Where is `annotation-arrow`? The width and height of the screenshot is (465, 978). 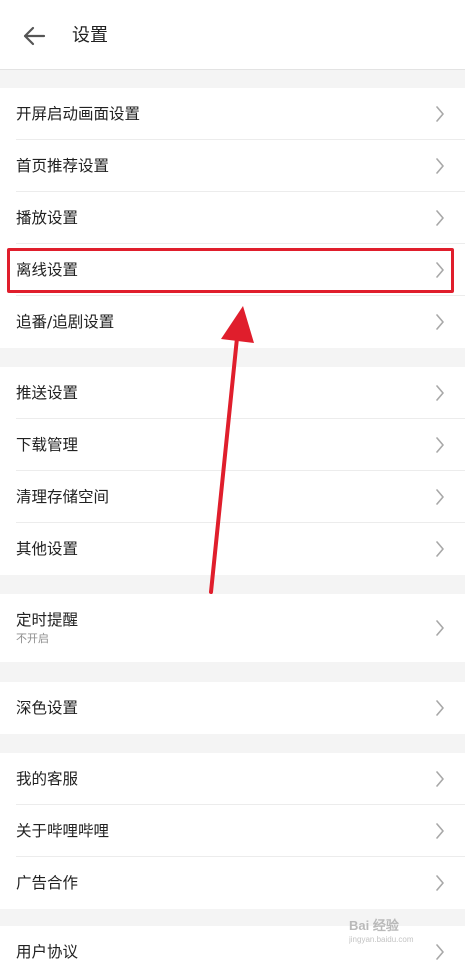
annotation-arrow is located at coordinates (231, 450).